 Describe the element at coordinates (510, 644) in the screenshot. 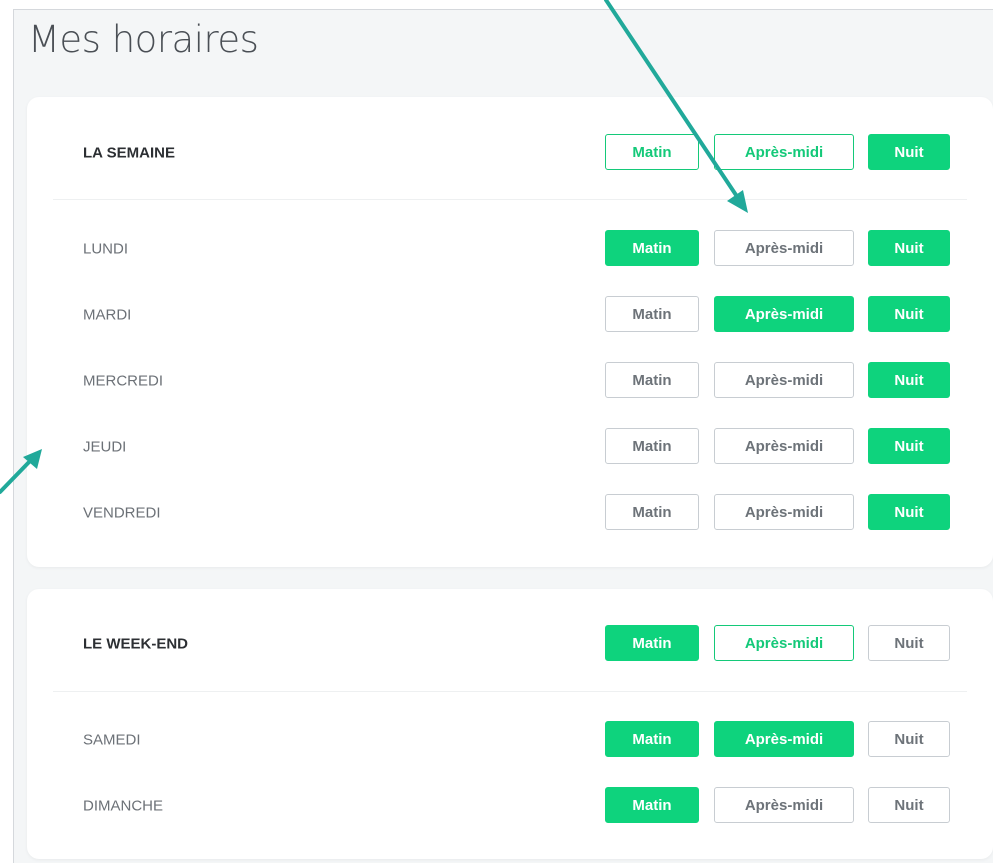

I see `weekend-header-row: LE WEEK-END Matin Après-midi Nuit` at that location.